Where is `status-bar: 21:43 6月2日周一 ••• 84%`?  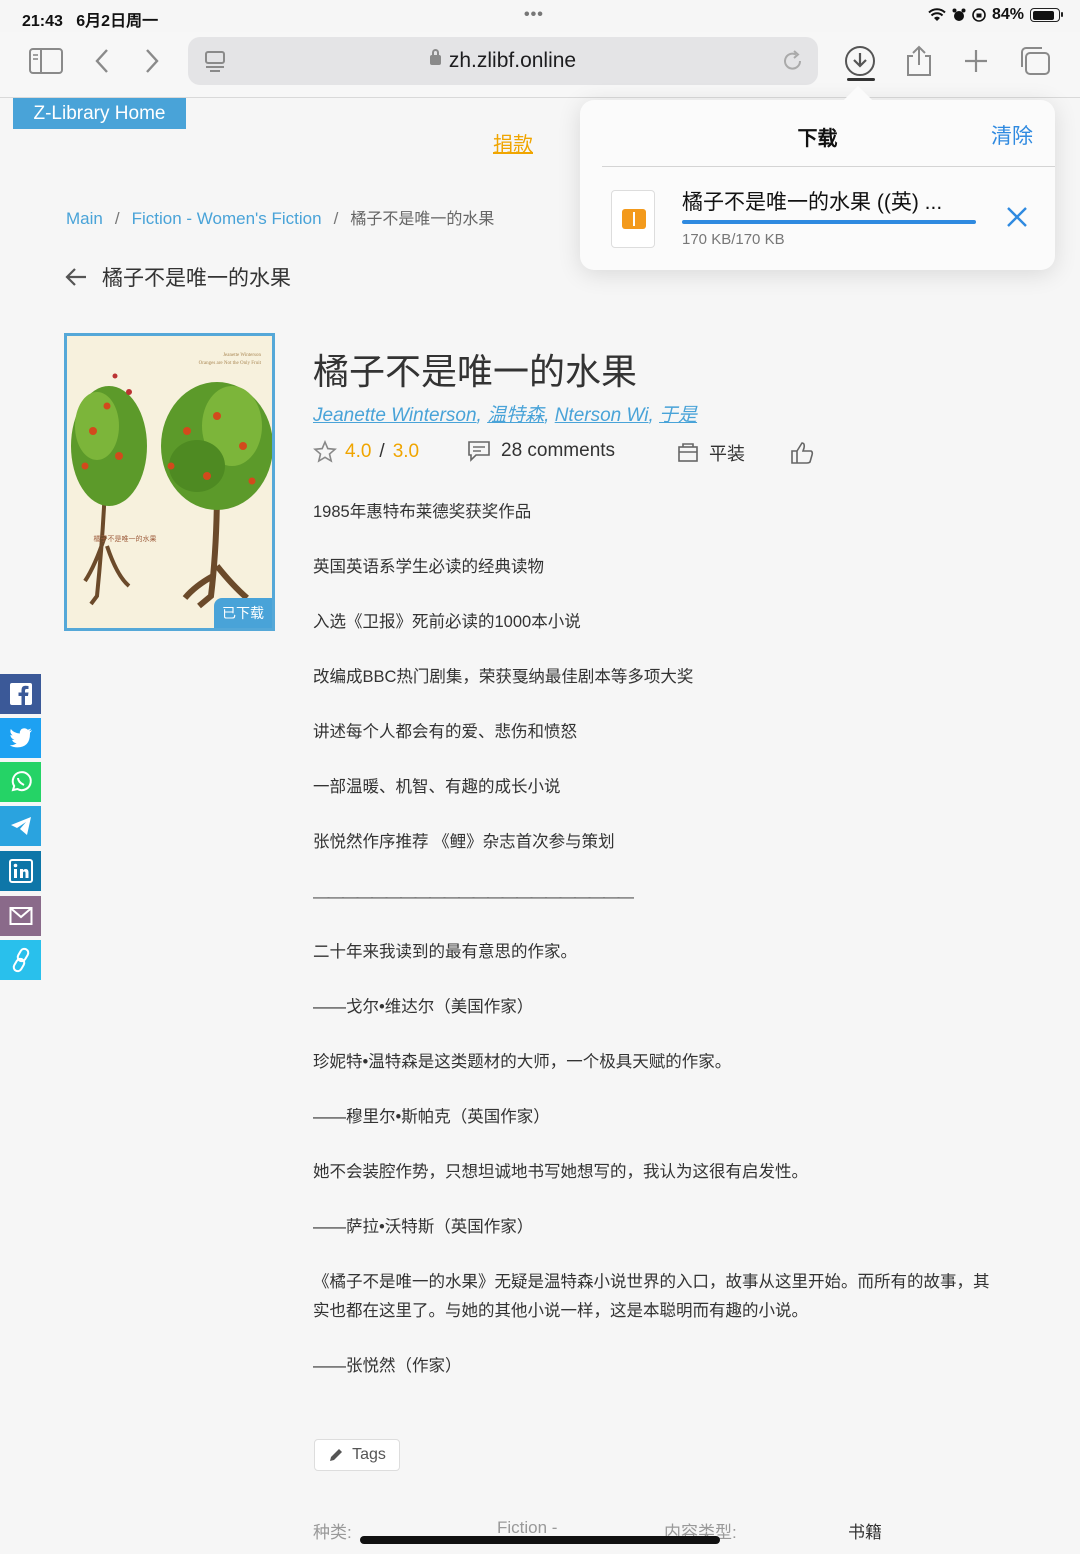 status-bar: 21:43 6月2日周一 ••• 84% is located at coordinates (540, 16).